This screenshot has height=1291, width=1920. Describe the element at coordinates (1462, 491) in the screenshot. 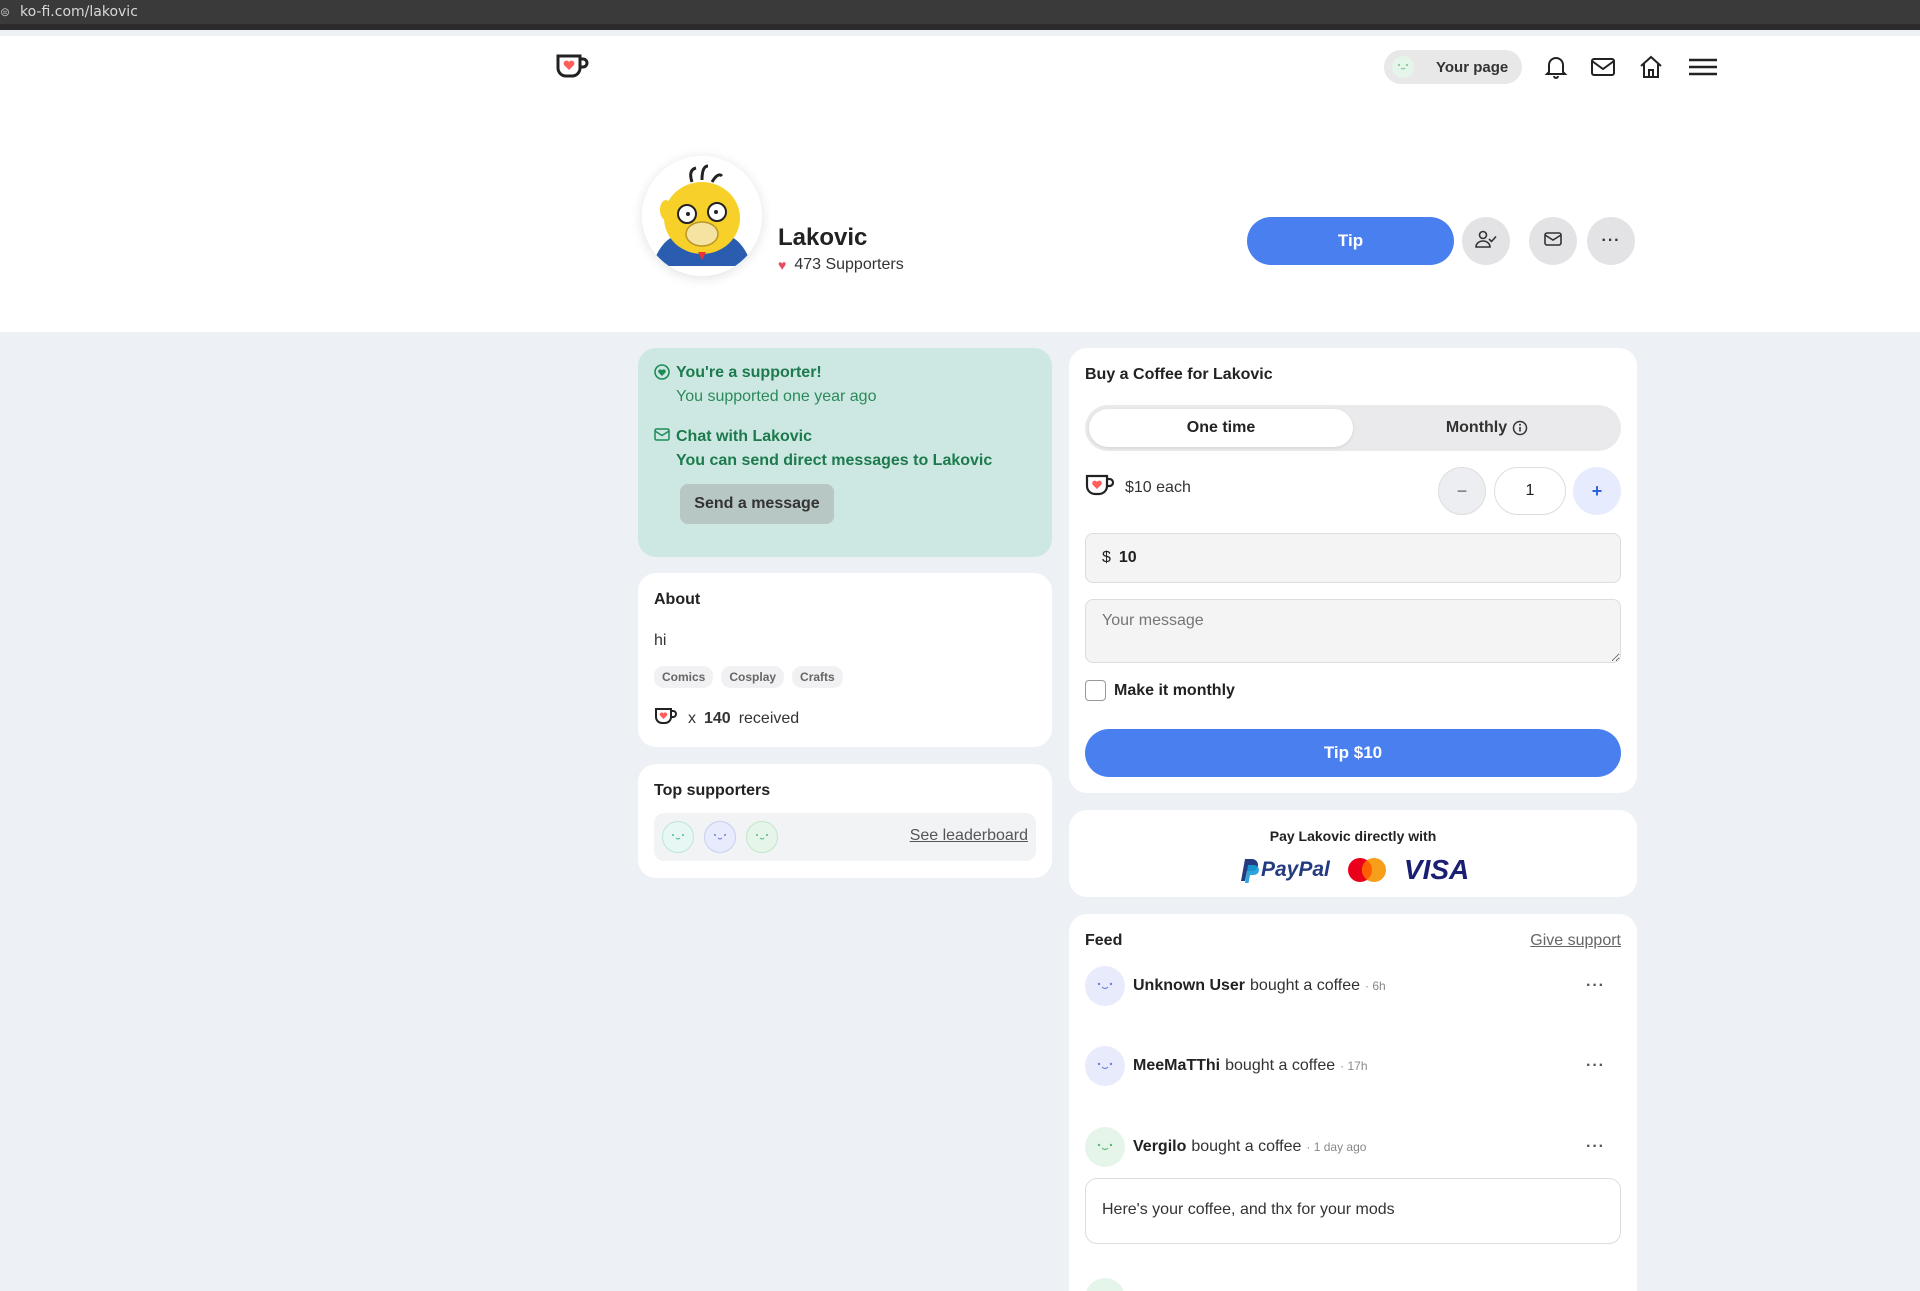

I see `decrease-quantity-button: −` at that location.